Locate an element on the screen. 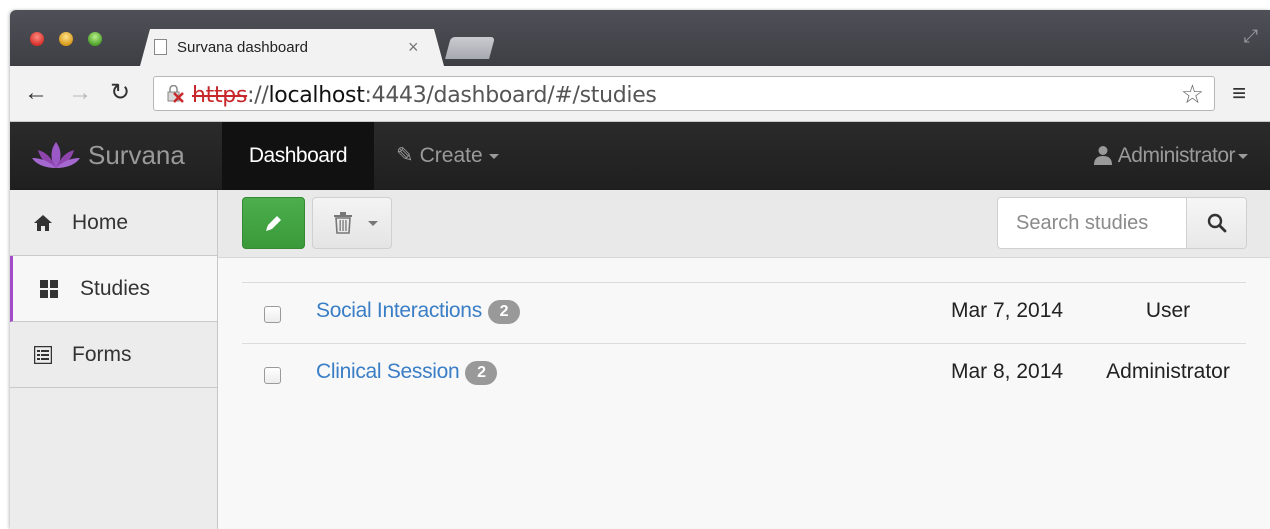 Image resolution: width=1270 pixels, height=529 pixels. lotus-logo-icon is located at coordinates (56, 155).